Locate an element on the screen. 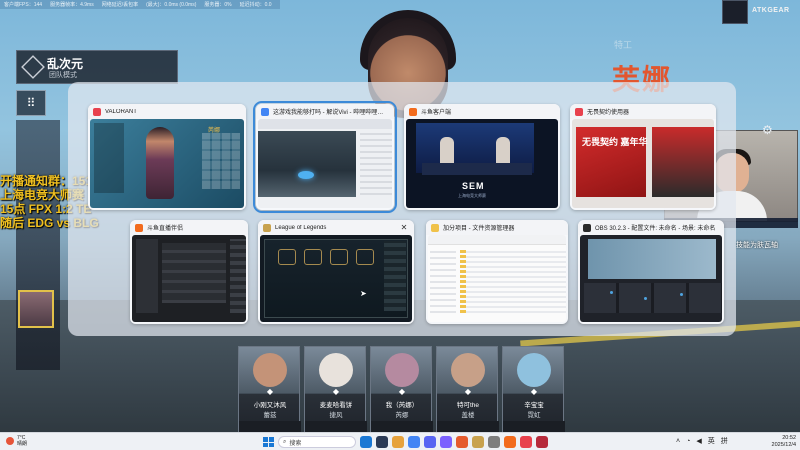  agent-card: ◆ 特可the 盖楼 is located at coordinates (467, 389).